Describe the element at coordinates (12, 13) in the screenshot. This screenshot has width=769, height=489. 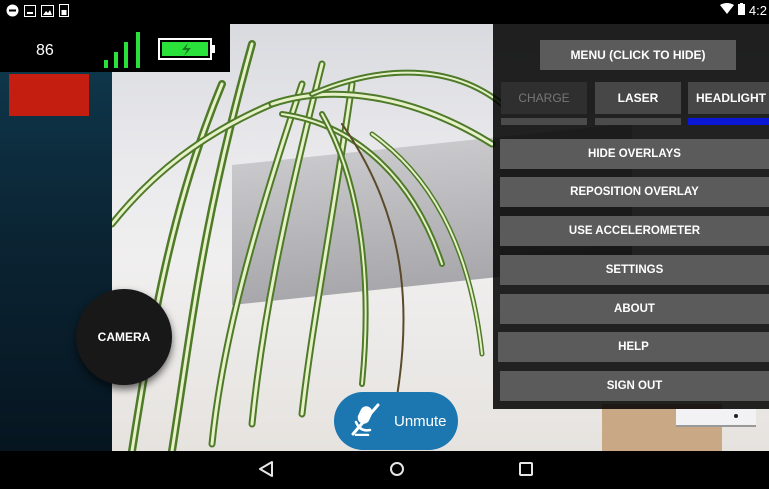
I see `record-icon` at that location.